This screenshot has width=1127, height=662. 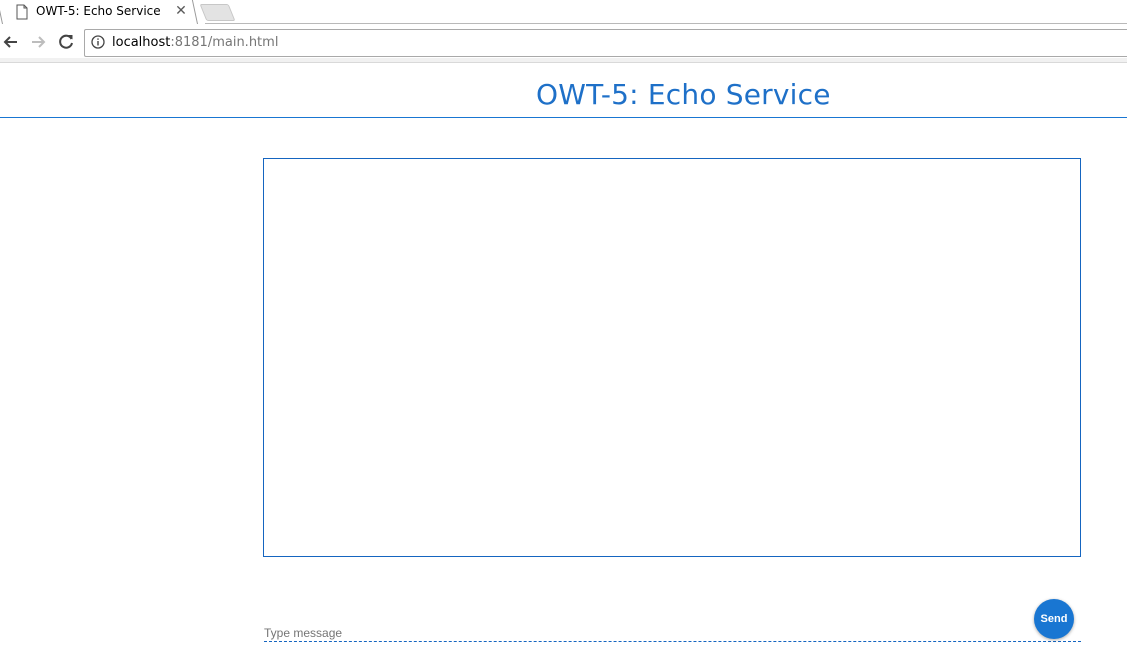 I want to click on tab-title: OWT-5: Echo Service, so click(x=98, y=11).